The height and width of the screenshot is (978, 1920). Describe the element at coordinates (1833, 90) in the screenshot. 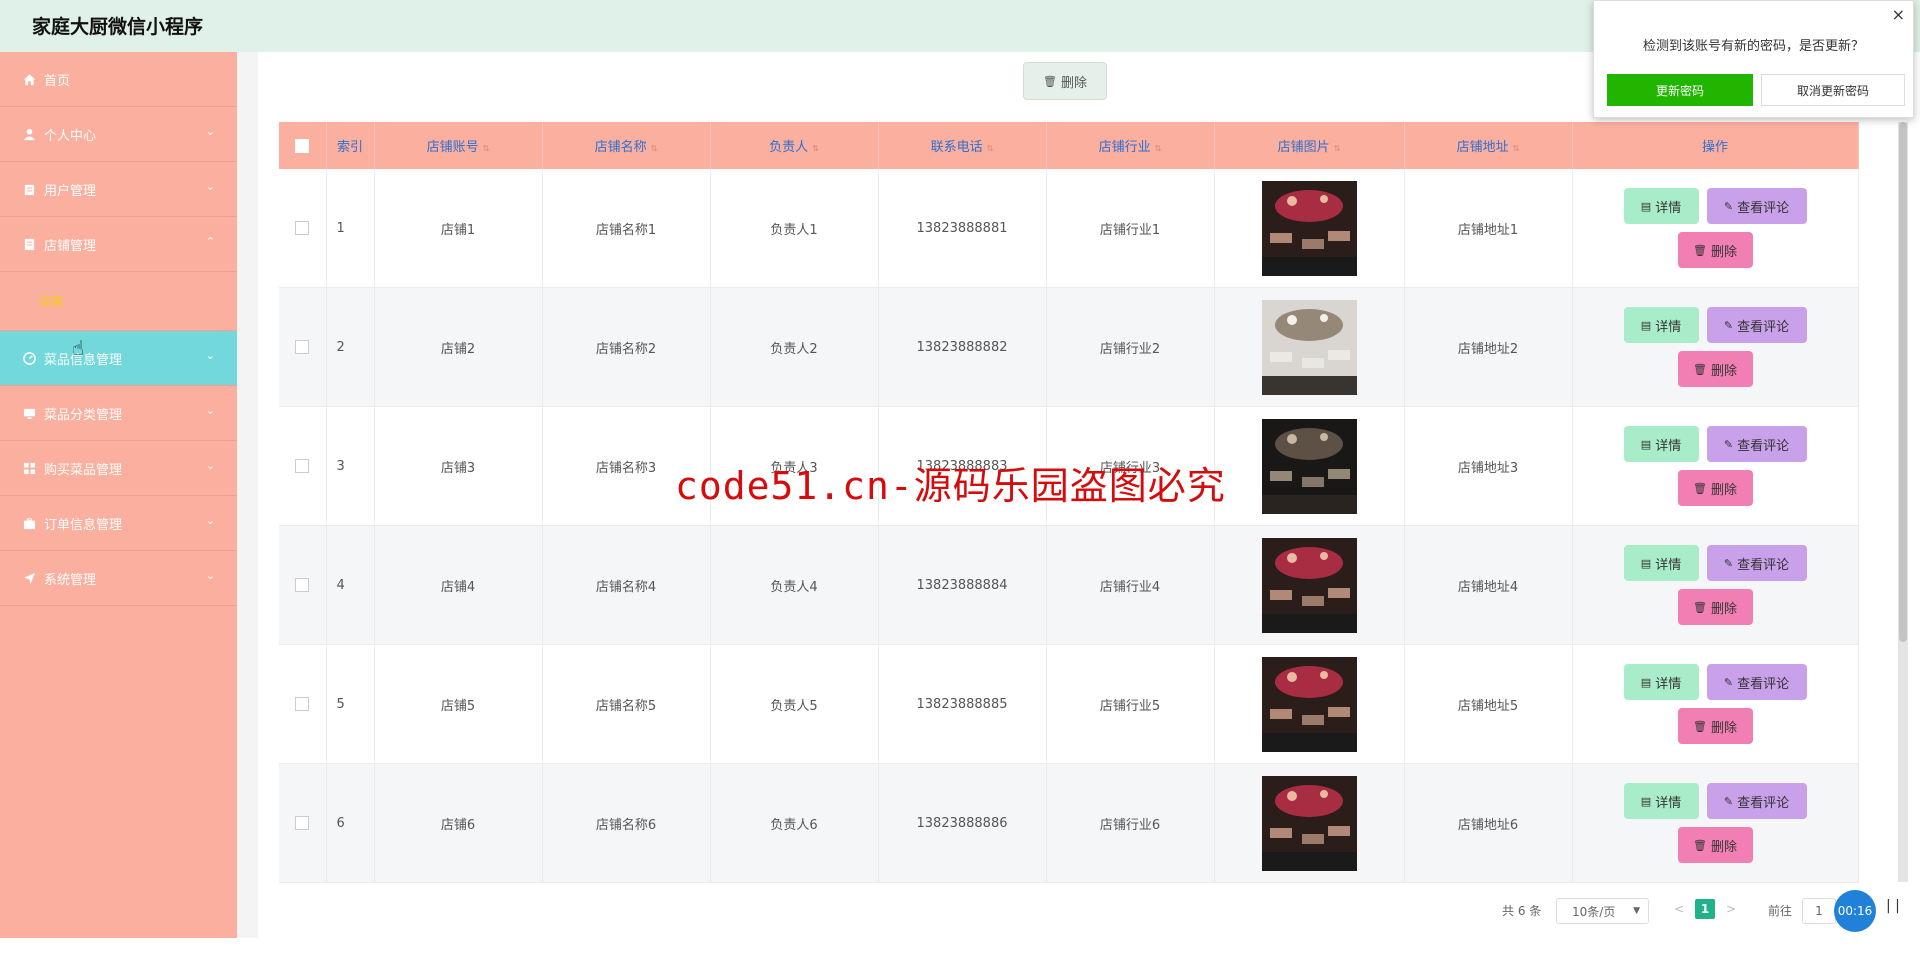

I see `cancel-update-button: 取消更新密码` at that location.